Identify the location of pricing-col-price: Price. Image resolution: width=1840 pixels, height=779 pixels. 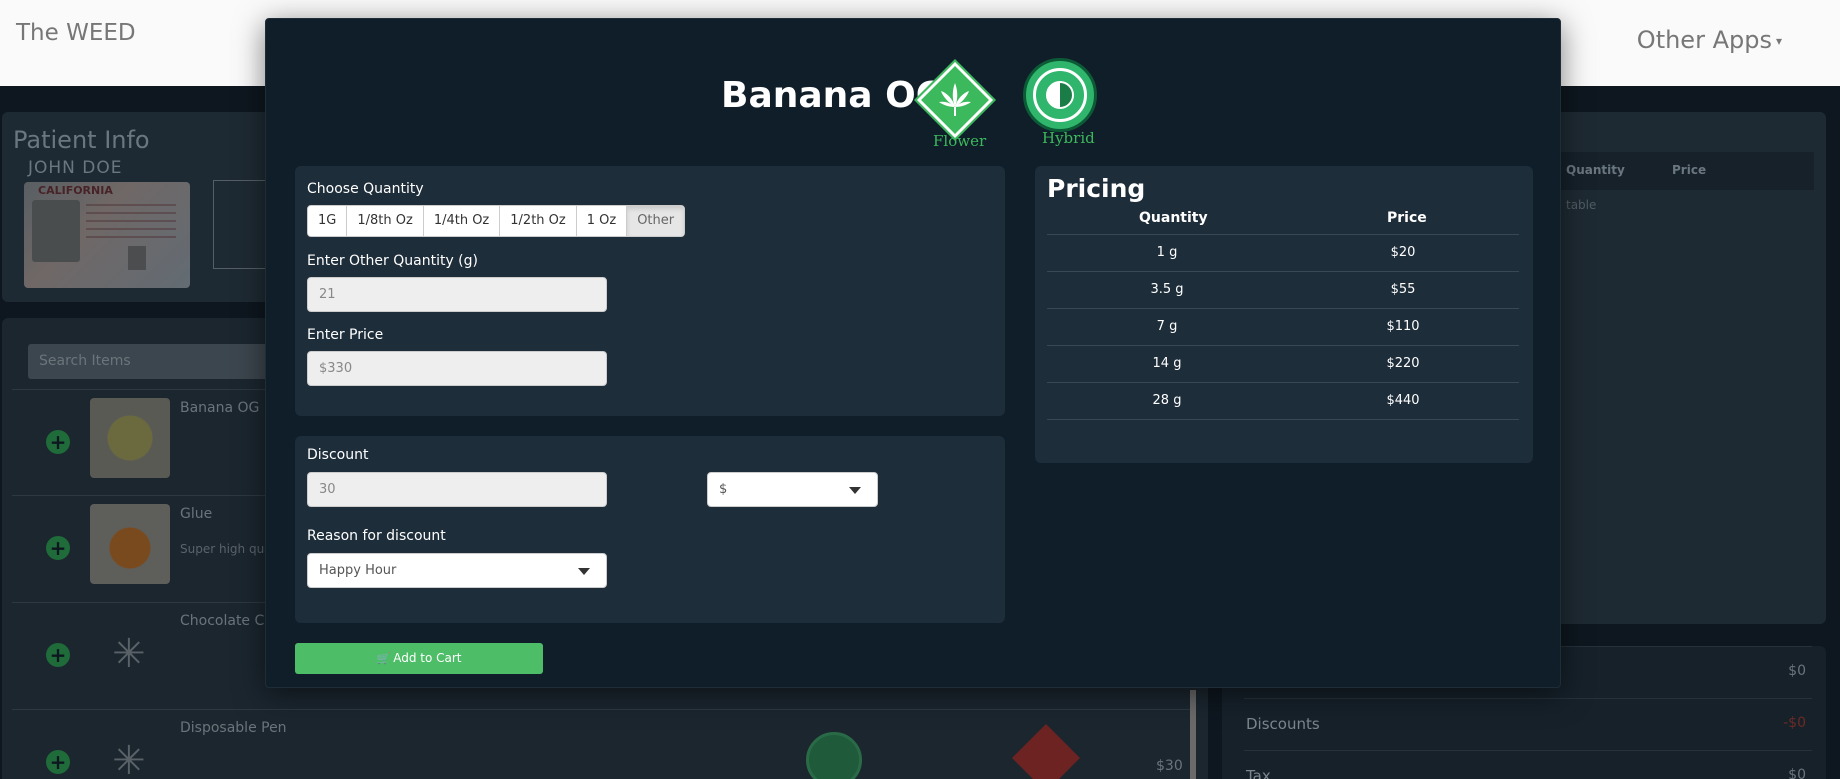
(1407, 218).